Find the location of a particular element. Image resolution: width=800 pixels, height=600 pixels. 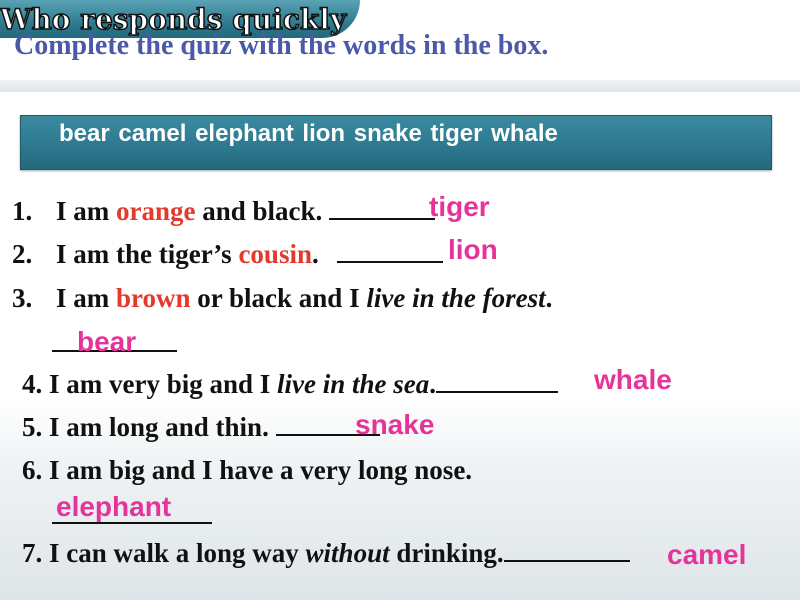

question-number: 4. is located at coordinates (32, 384).